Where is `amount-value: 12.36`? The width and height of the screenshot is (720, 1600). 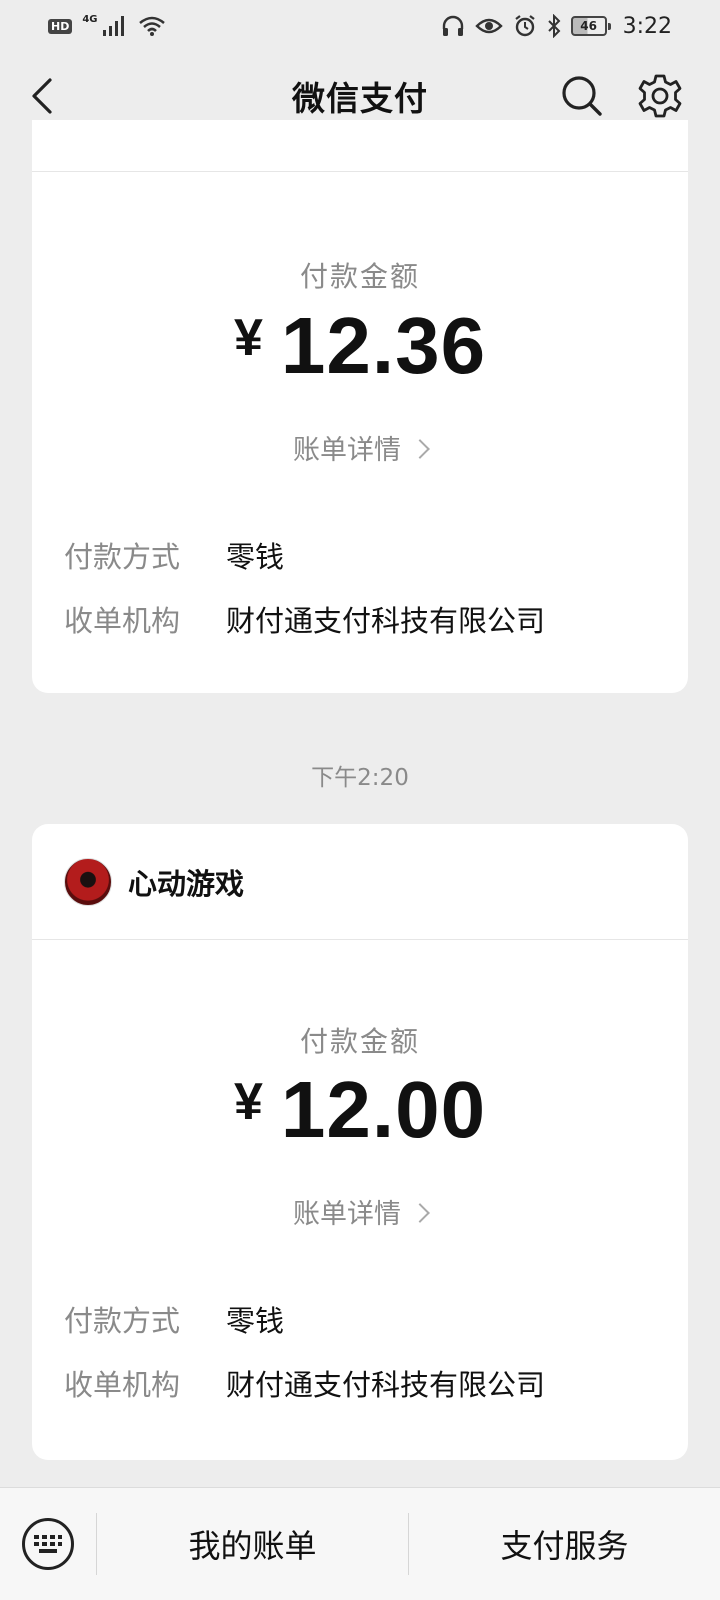
amount-value: 12.36 is located at coordinates (383, 345).